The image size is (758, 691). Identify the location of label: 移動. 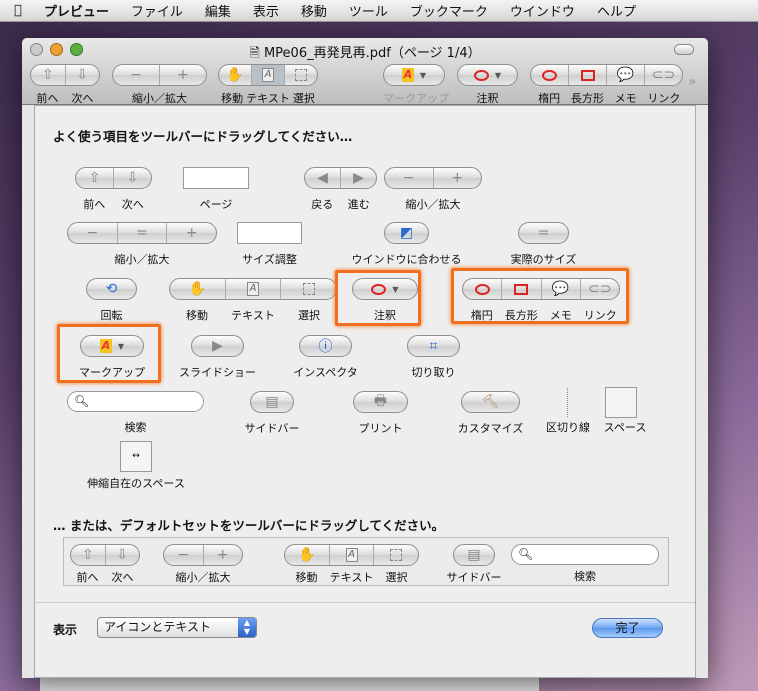
(197, 315).